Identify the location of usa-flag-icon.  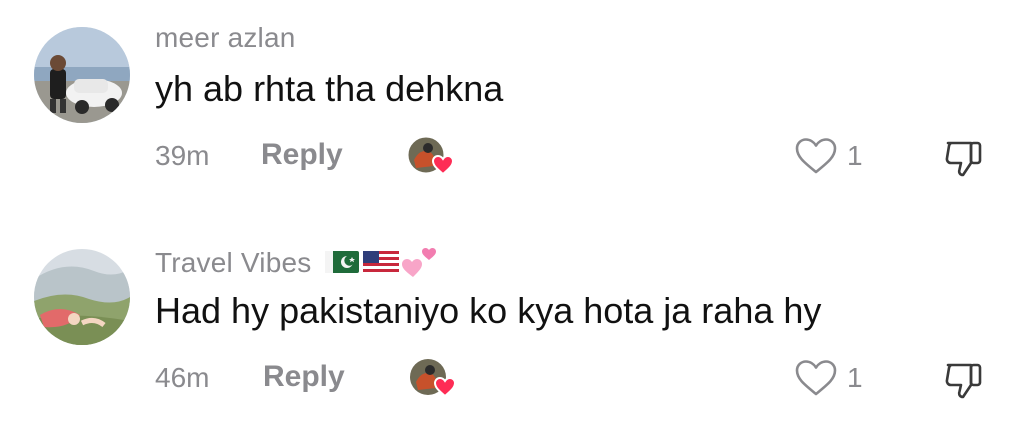
(381, 262).